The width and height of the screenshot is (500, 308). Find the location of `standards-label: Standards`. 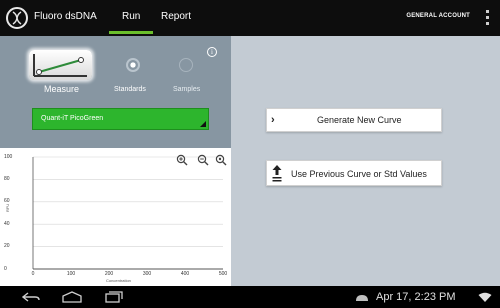

standards-label: Standards is located at coordinates (130, 89).